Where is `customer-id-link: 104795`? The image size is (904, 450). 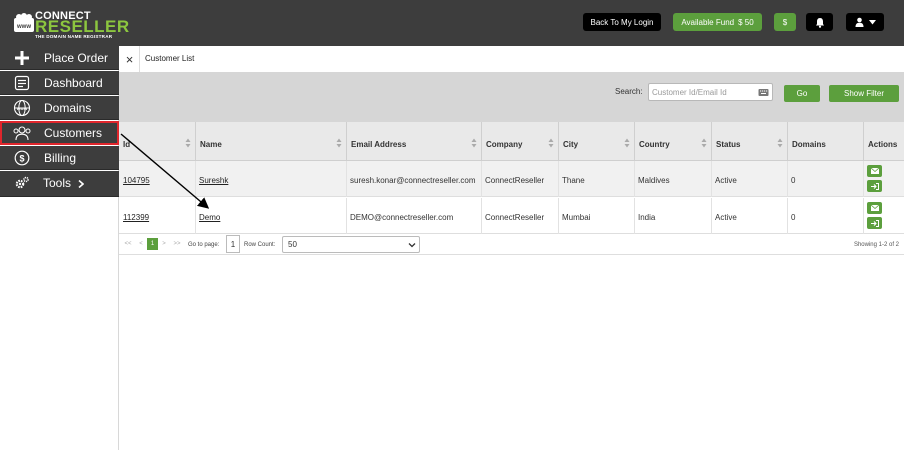
customer-id-link: 104795 is located at coordinates (136, 180).